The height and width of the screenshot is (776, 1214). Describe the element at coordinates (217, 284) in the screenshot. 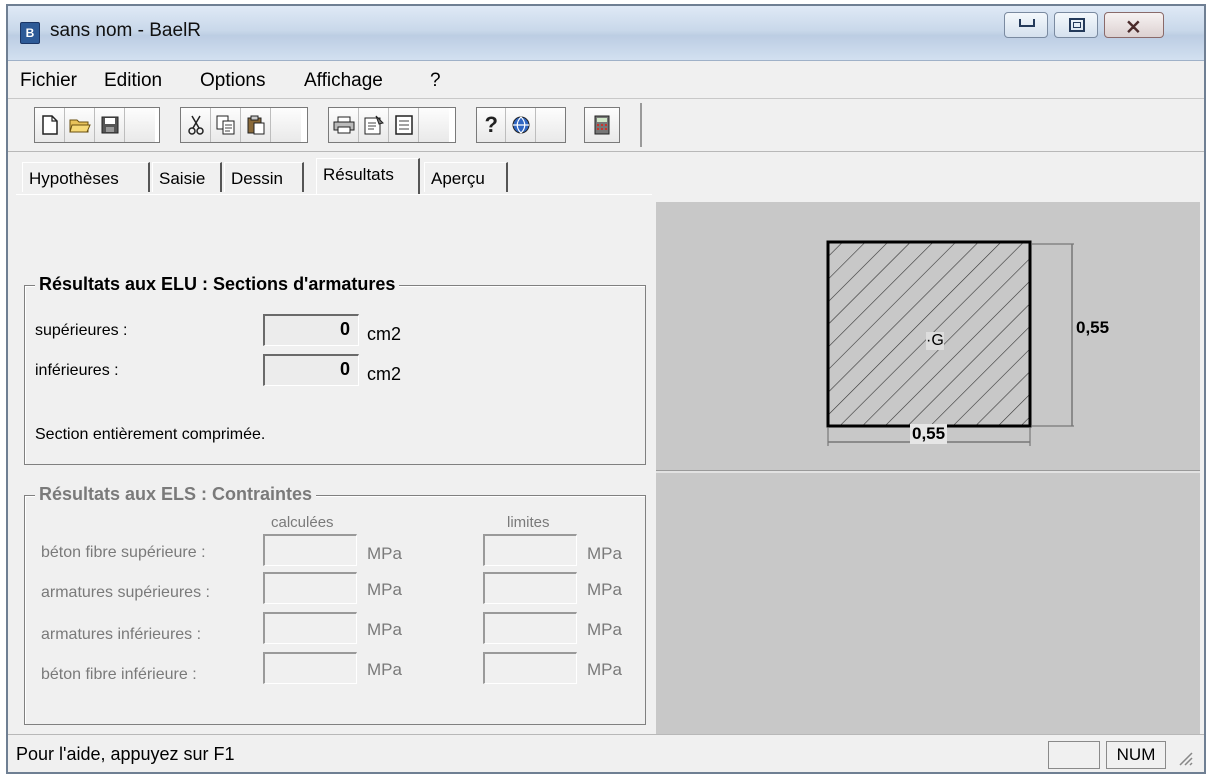

I see `elu-title: Résultats aux ELU : Sections d'armatures` at that location.